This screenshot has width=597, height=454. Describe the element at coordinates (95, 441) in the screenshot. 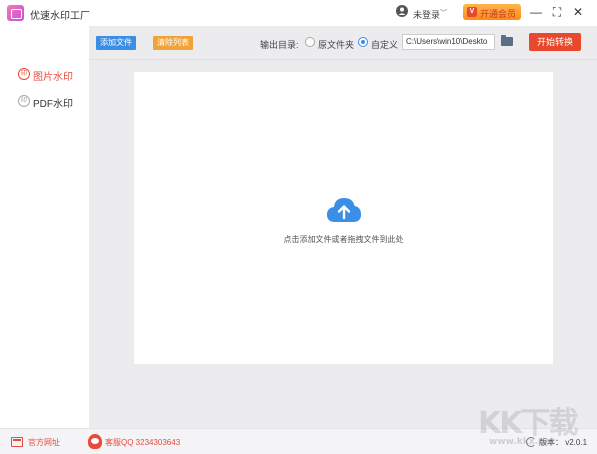

I see `qq-icon` at that location.